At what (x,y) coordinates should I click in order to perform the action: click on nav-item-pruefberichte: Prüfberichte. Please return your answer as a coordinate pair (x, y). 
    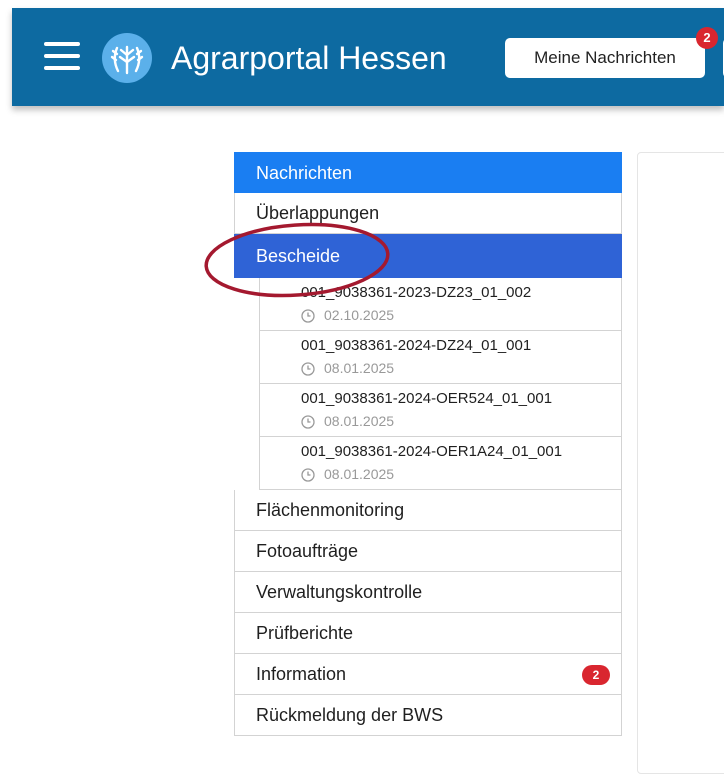
    Looking at the image, I should click on (428, 633).